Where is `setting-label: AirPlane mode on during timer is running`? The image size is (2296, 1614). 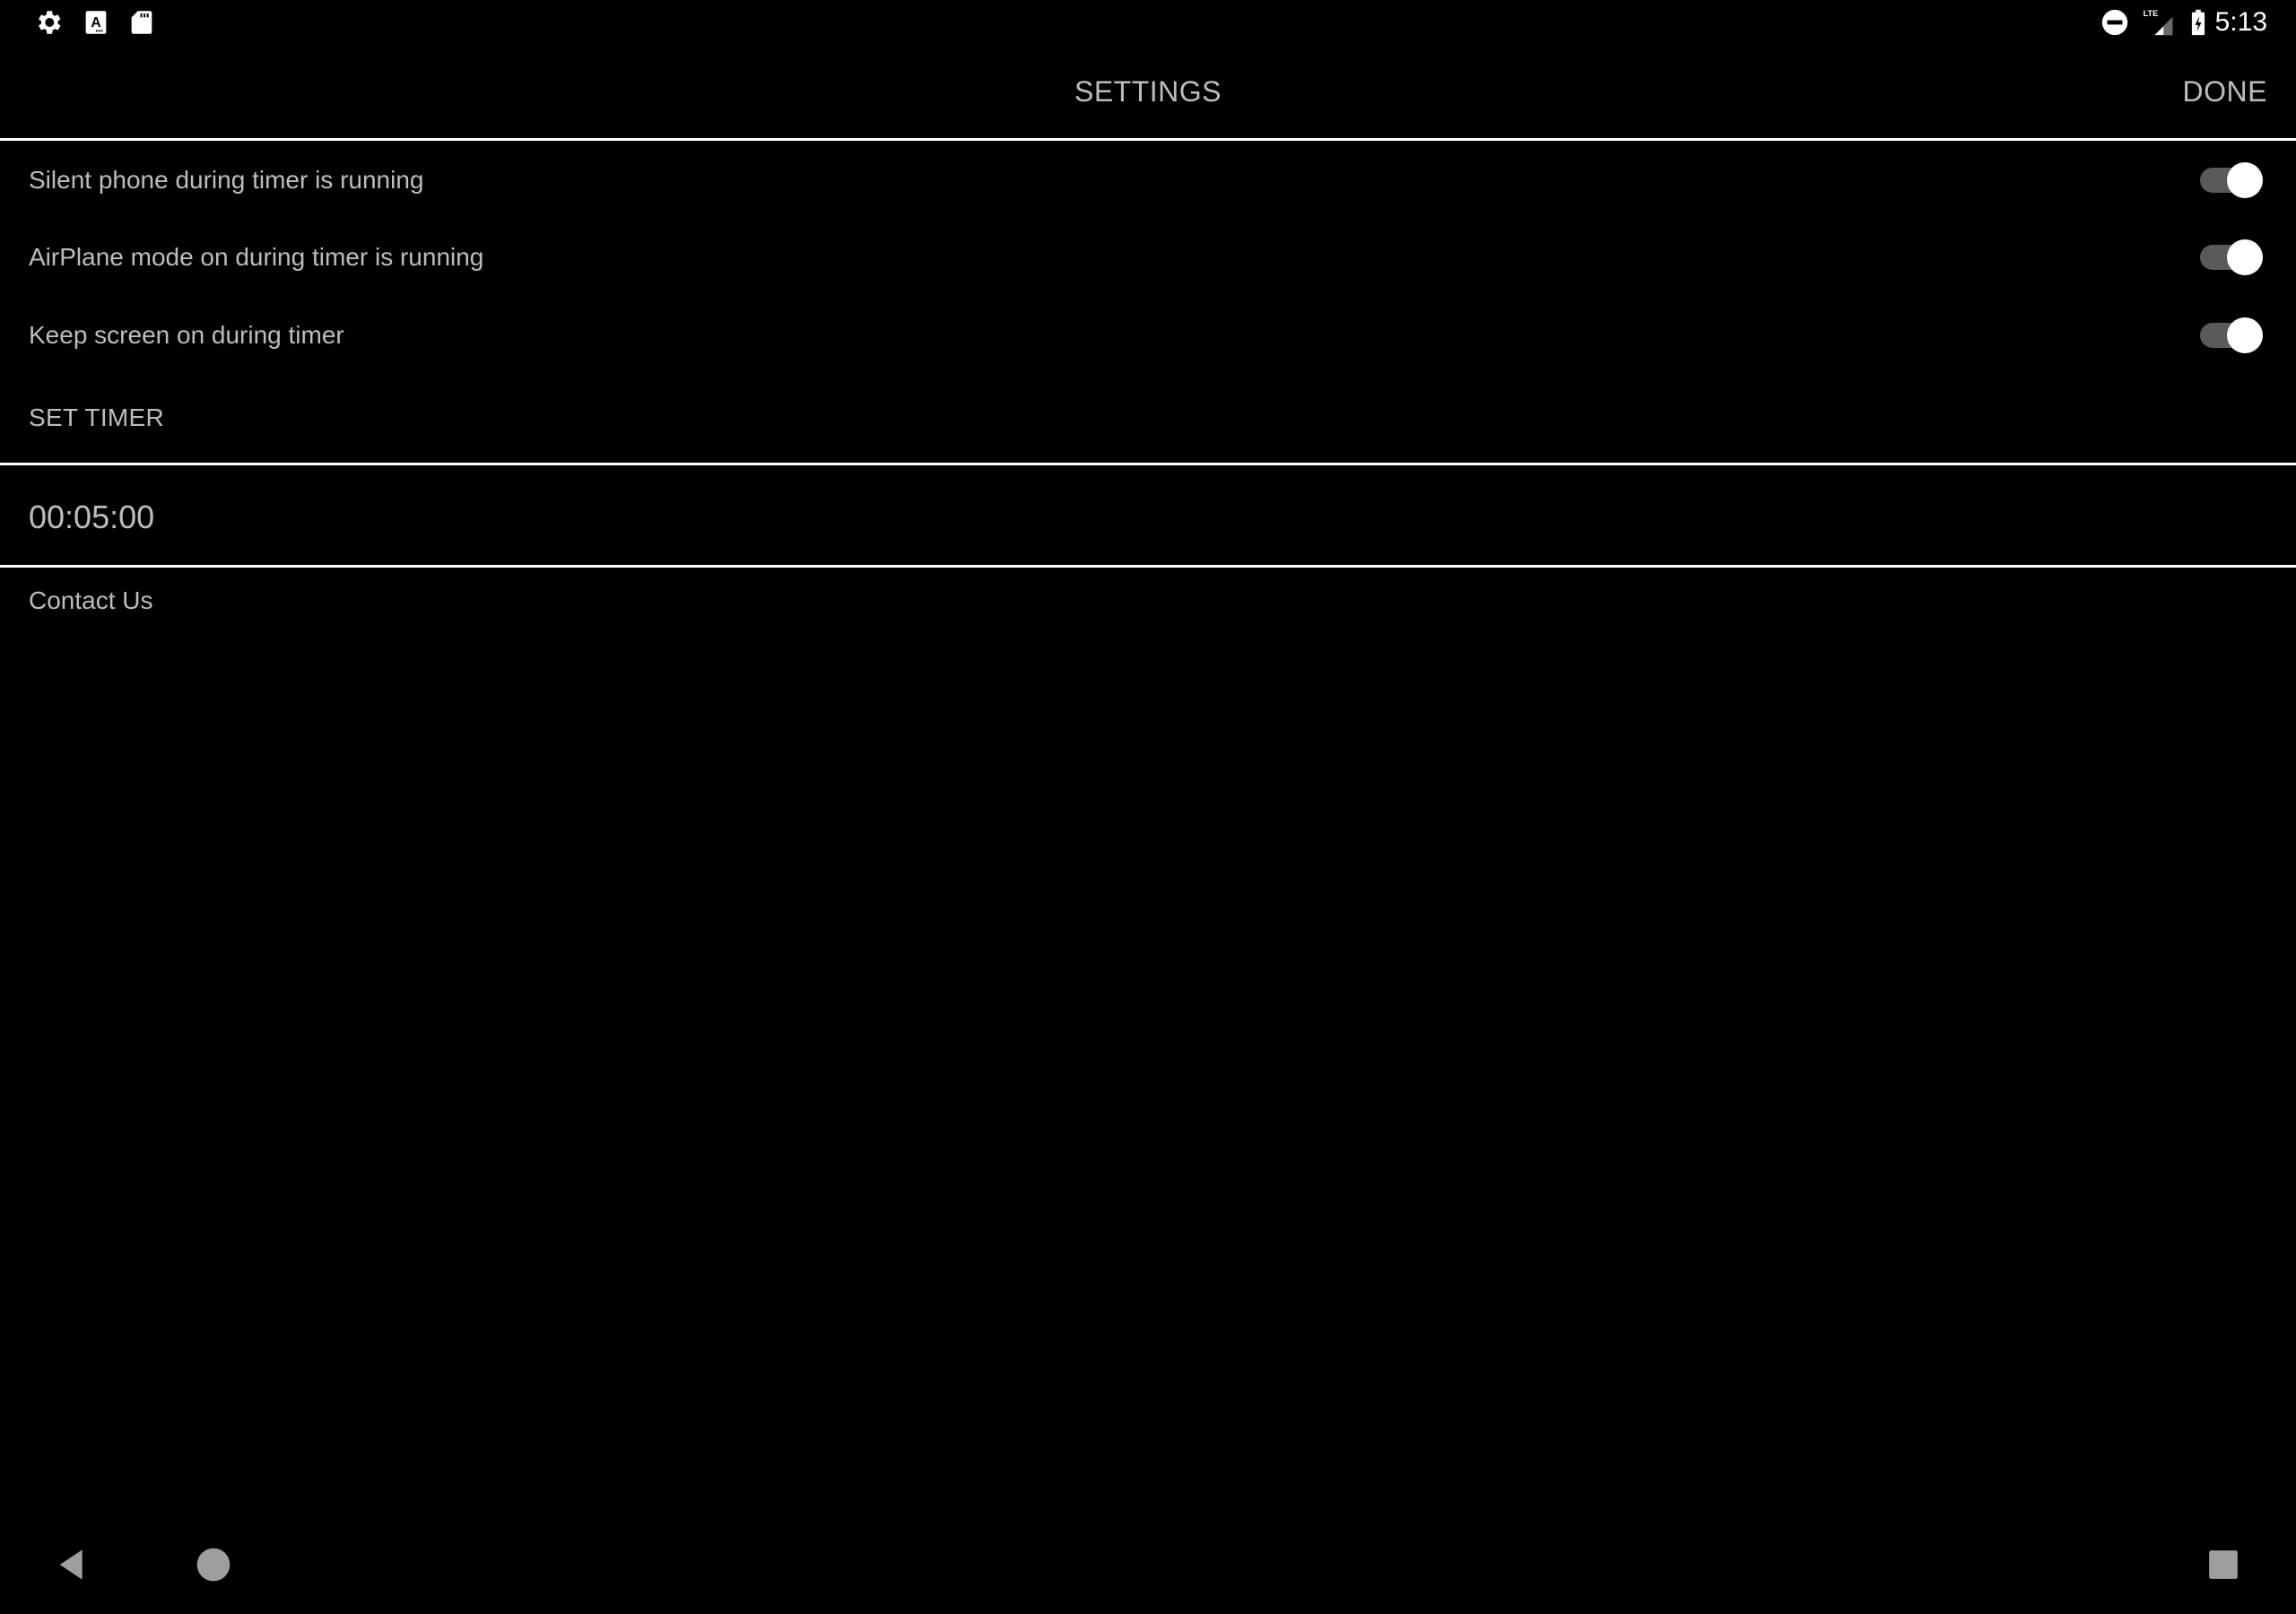
setting-label: AirPlane mode on during timer is running is located at coordinates (256, 257).